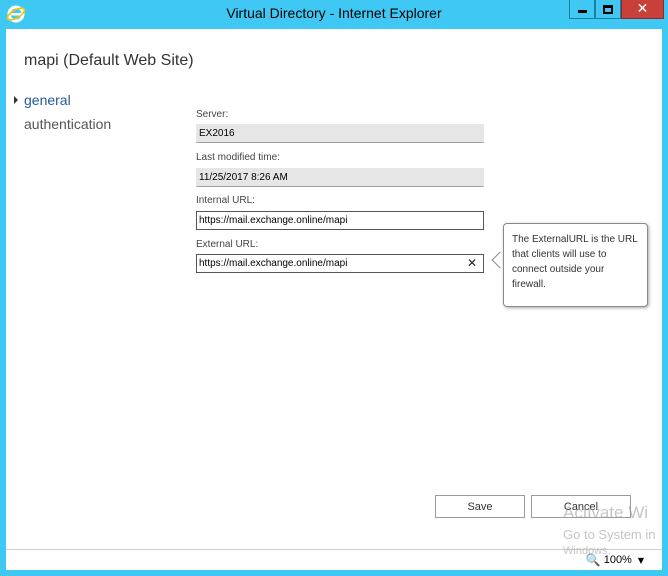  What do you see at coordinates (340, 220) in the screenshot?
I see `internal-url-input: https://mail.exchange.online/mapi` at bounding box center [340, 220].